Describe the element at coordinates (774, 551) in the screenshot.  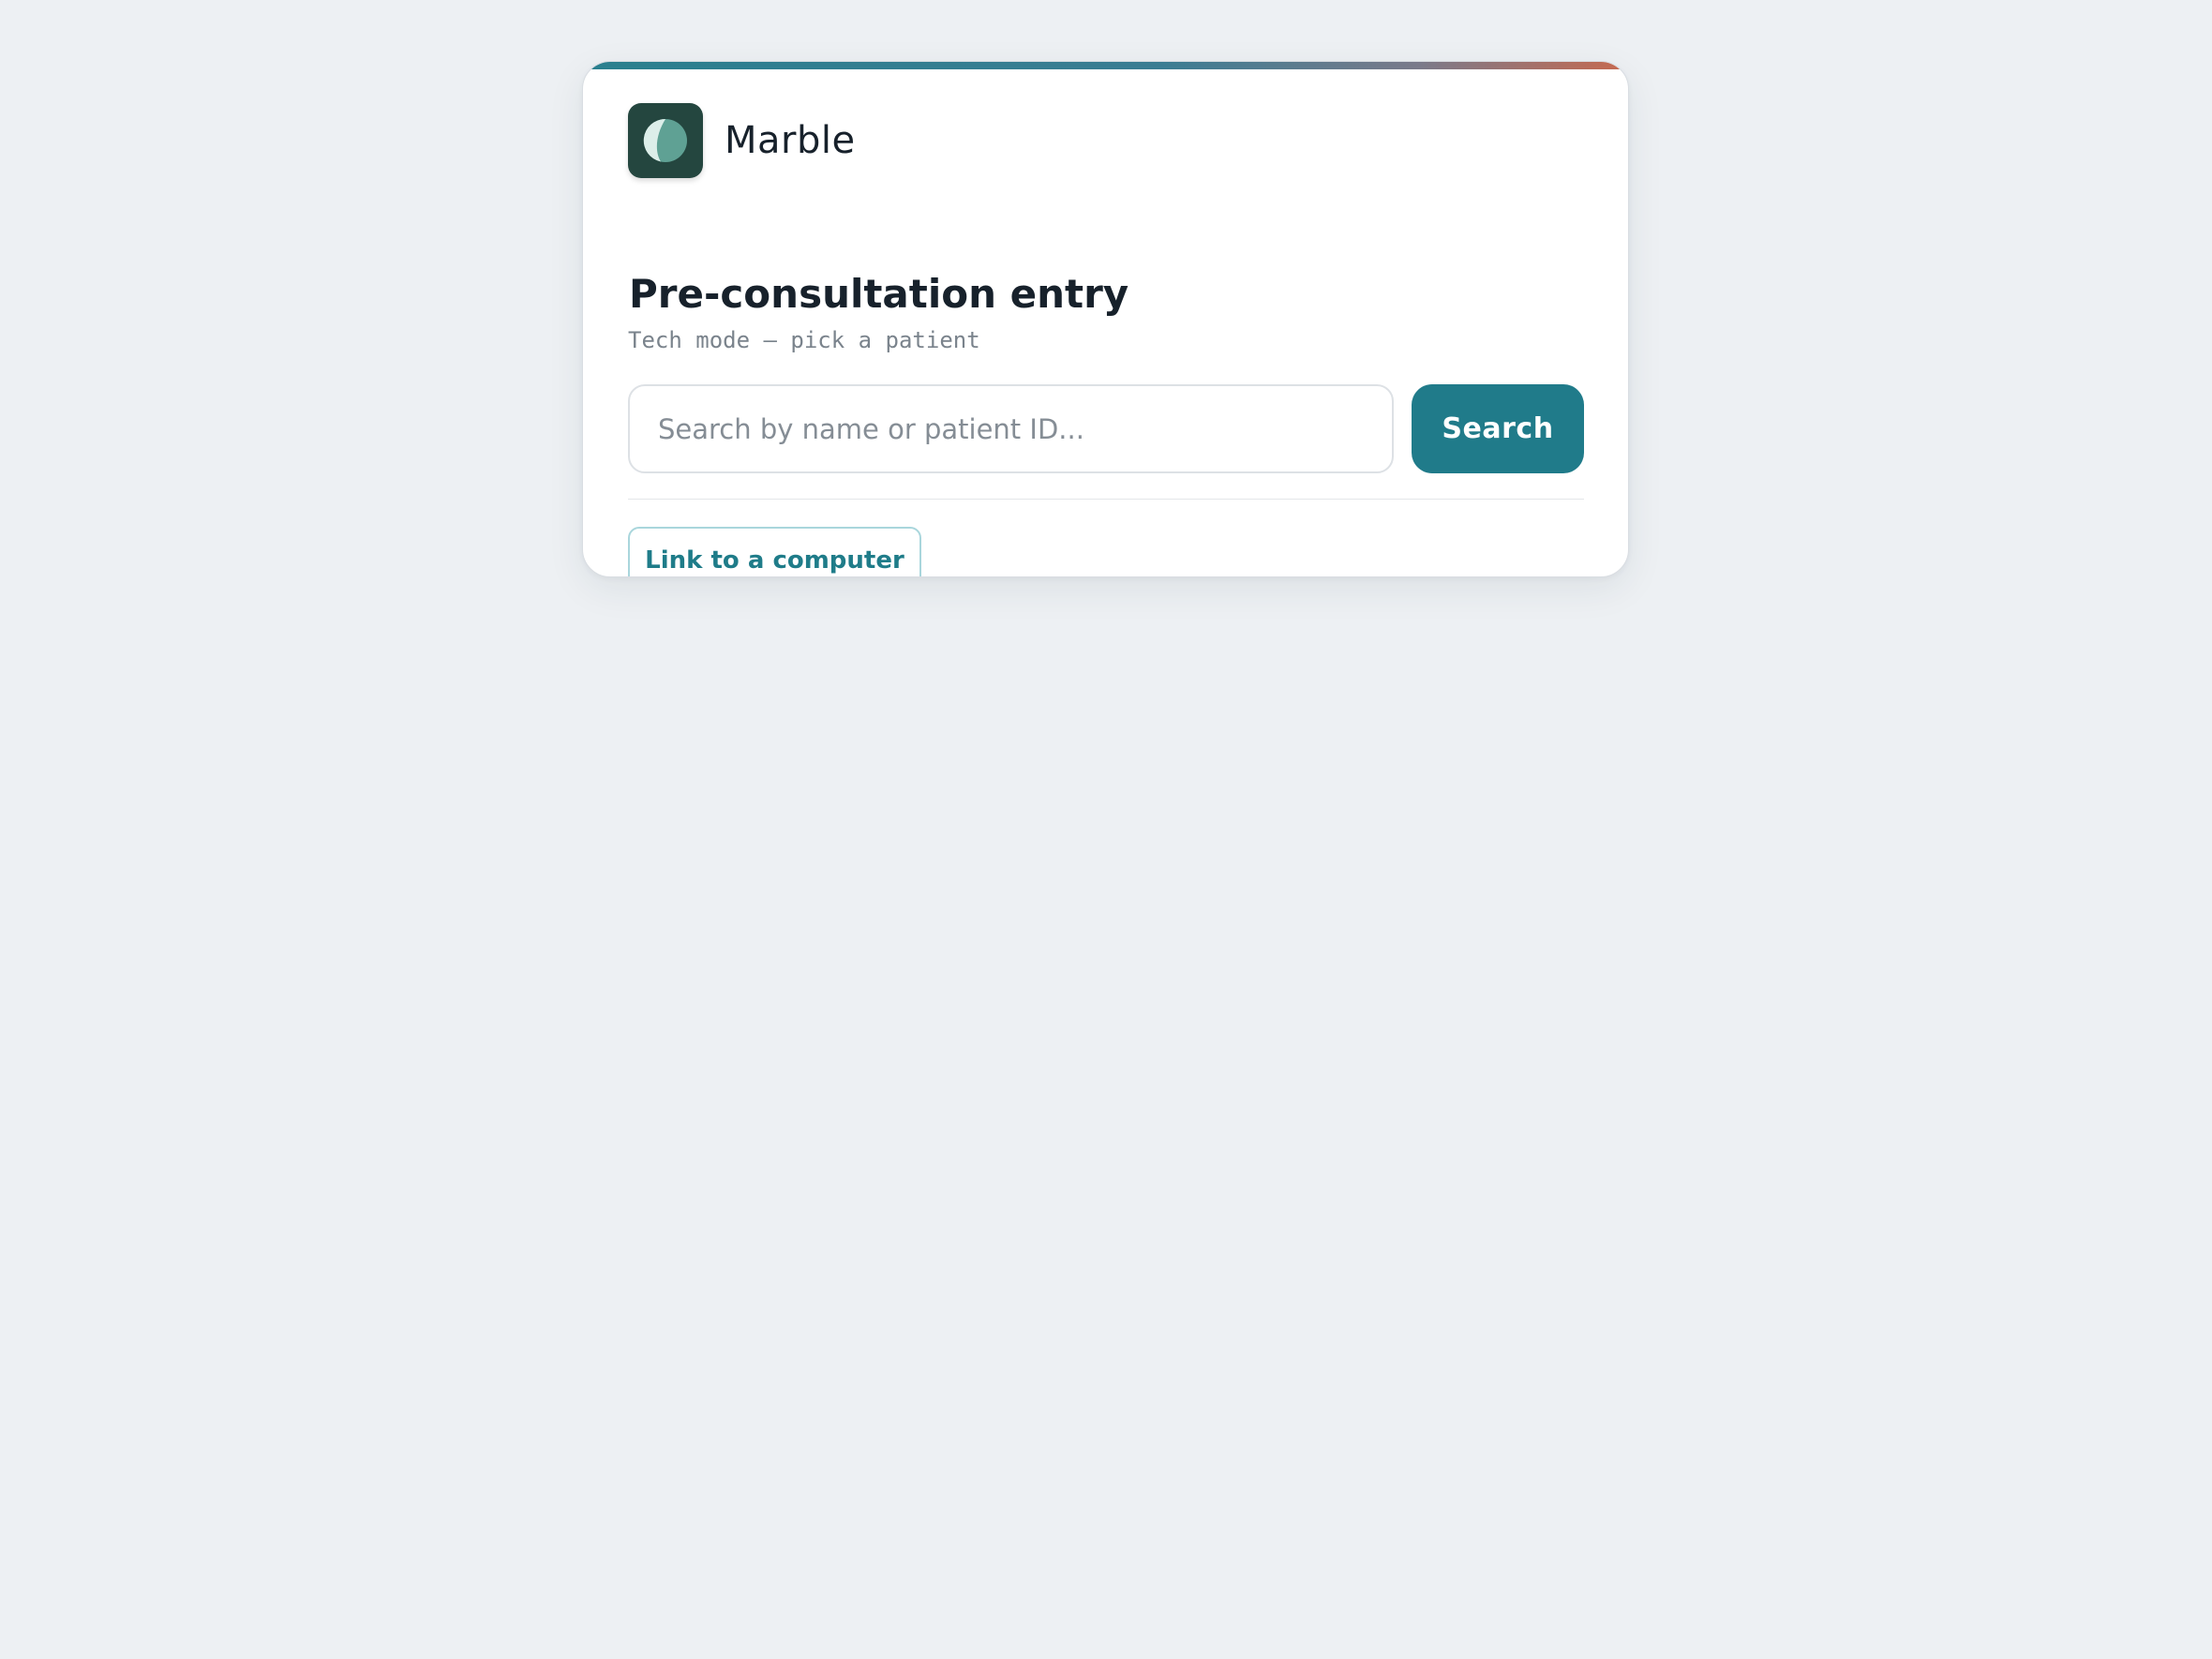
I see `link-computer-button: Link to a computer` at that location.